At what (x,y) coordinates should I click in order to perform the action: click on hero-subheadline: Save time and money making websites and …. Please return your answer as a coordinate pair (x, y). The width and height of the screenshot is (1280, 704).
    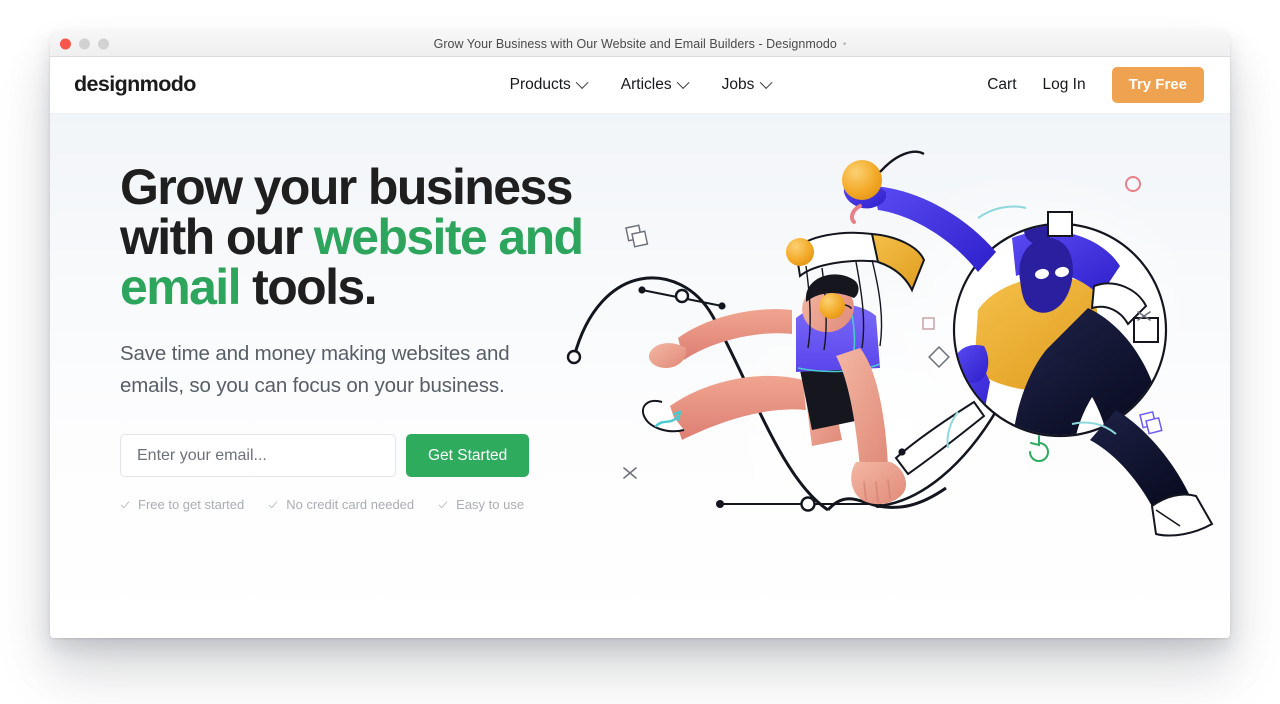
    Looking at the image, I should click on (315, 369).